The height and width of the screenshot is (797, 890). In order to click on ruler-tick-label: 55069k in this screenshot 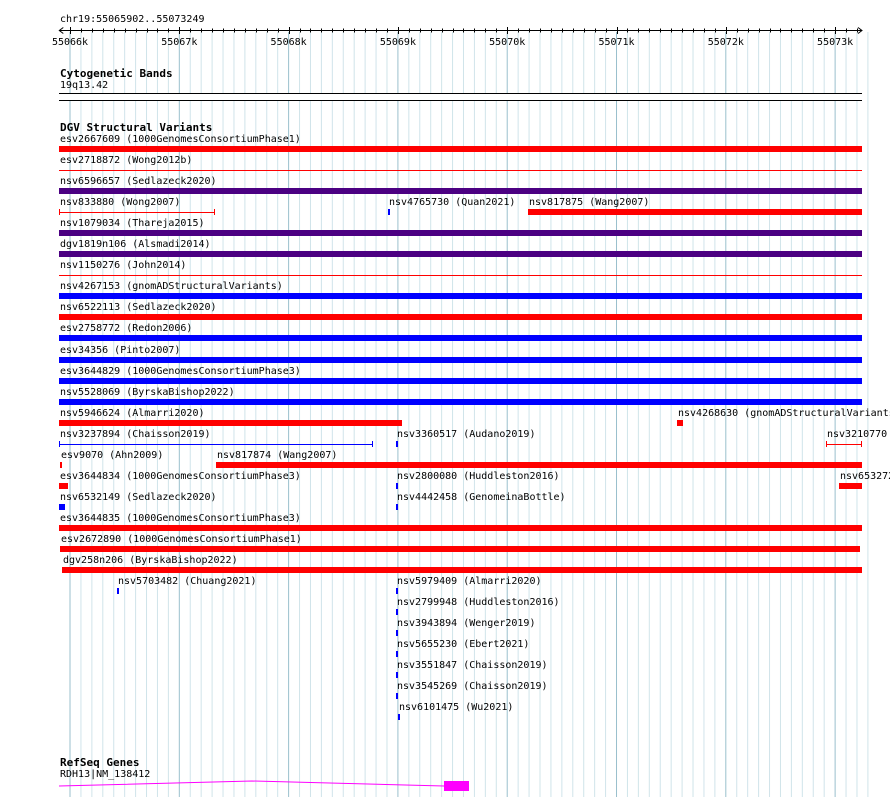, I will do `click(398, 42)`.